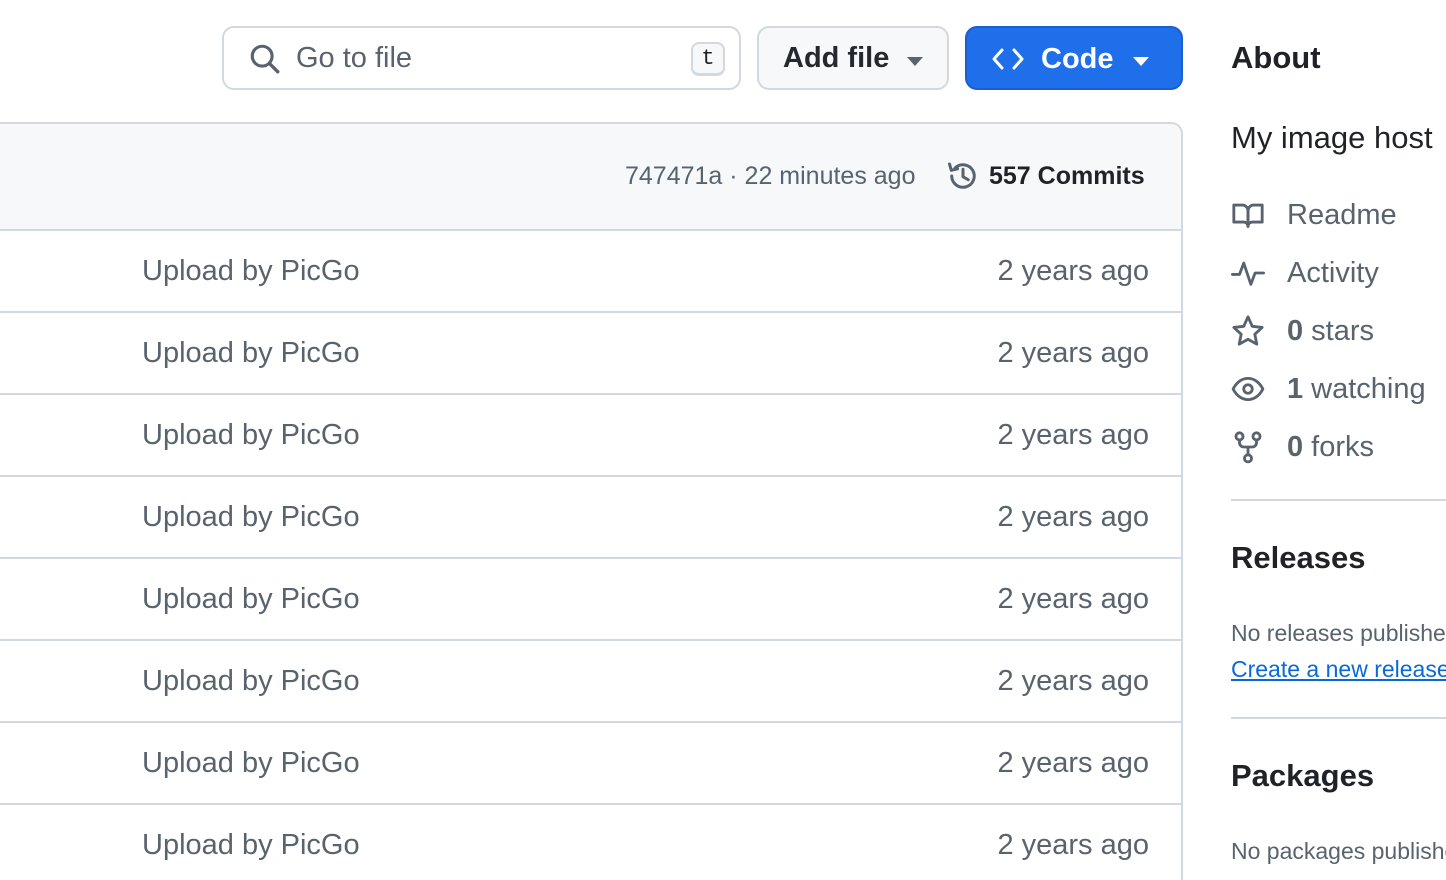  What do you see at coordinates (836, 57) in the screenshot?
I see `add-file-label: Add file` at bounding box center [836, 57].